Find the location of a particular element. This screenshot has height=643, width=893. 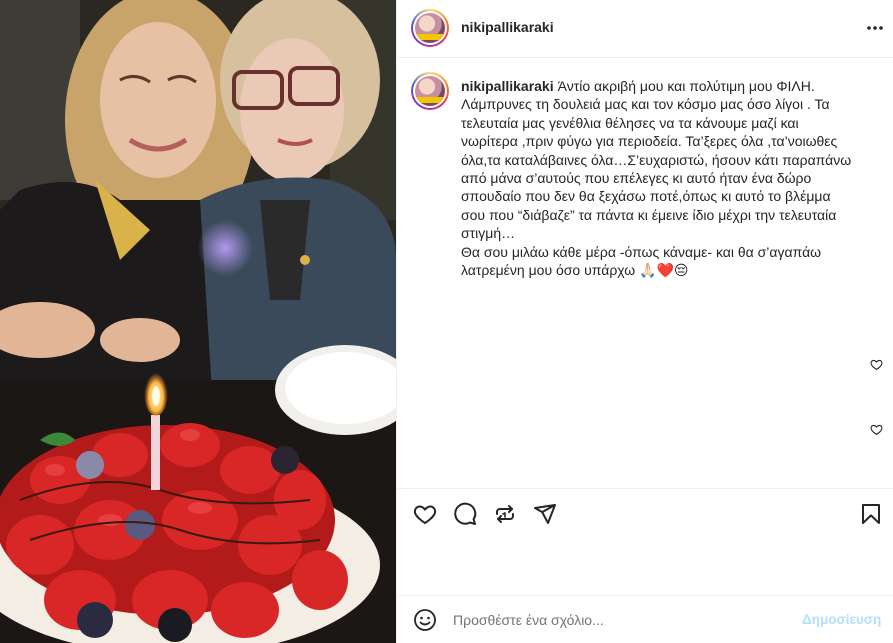

heart-icon is located at coordinates (425, 514).